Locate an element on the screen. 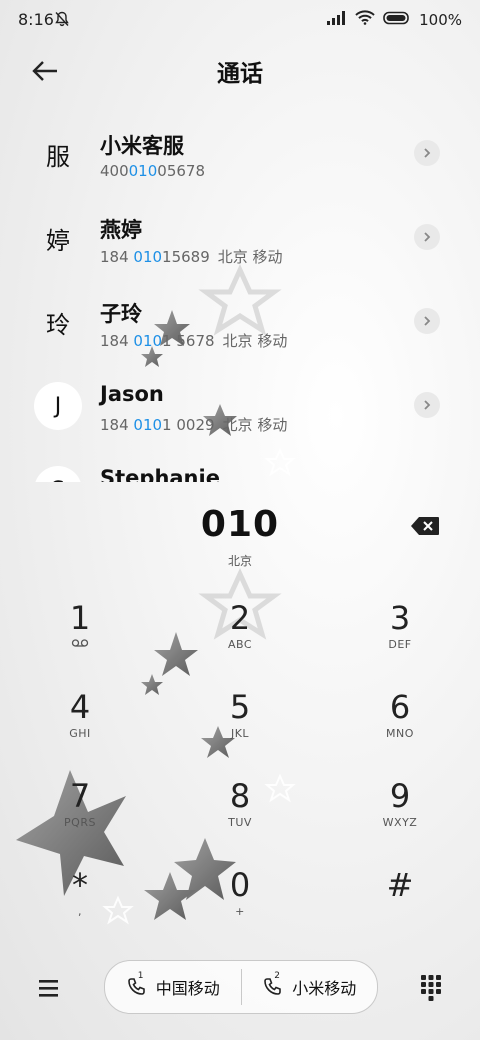  contact-avatar: S is located at coordinates (58, 474).